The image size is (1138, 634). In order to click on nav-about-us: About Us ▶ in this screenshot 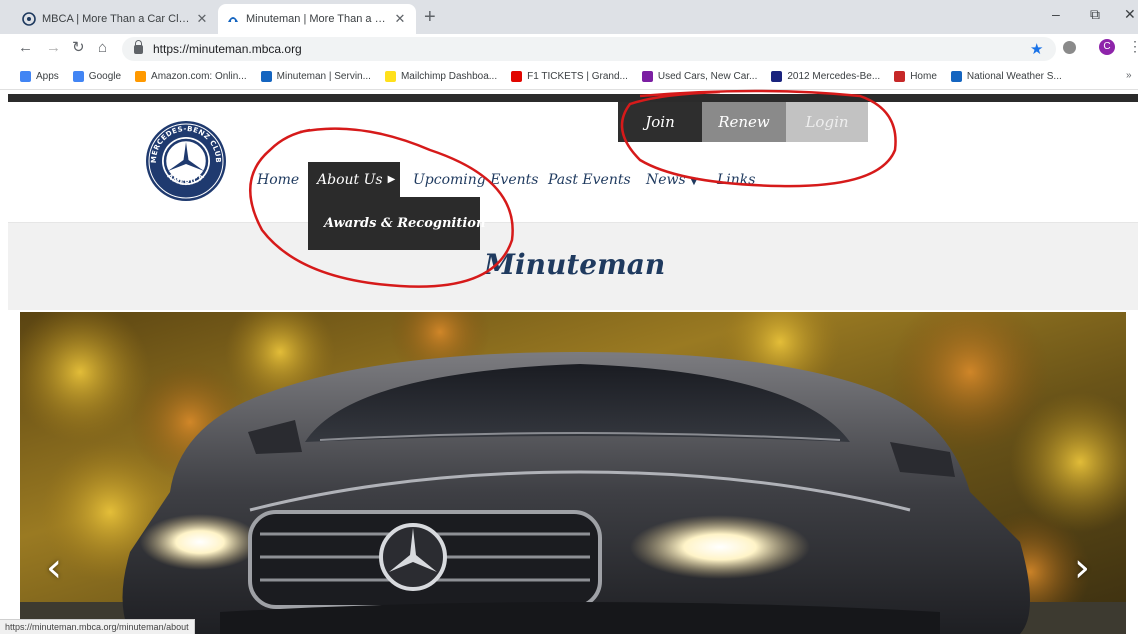, I will do `click(354, 179)`.